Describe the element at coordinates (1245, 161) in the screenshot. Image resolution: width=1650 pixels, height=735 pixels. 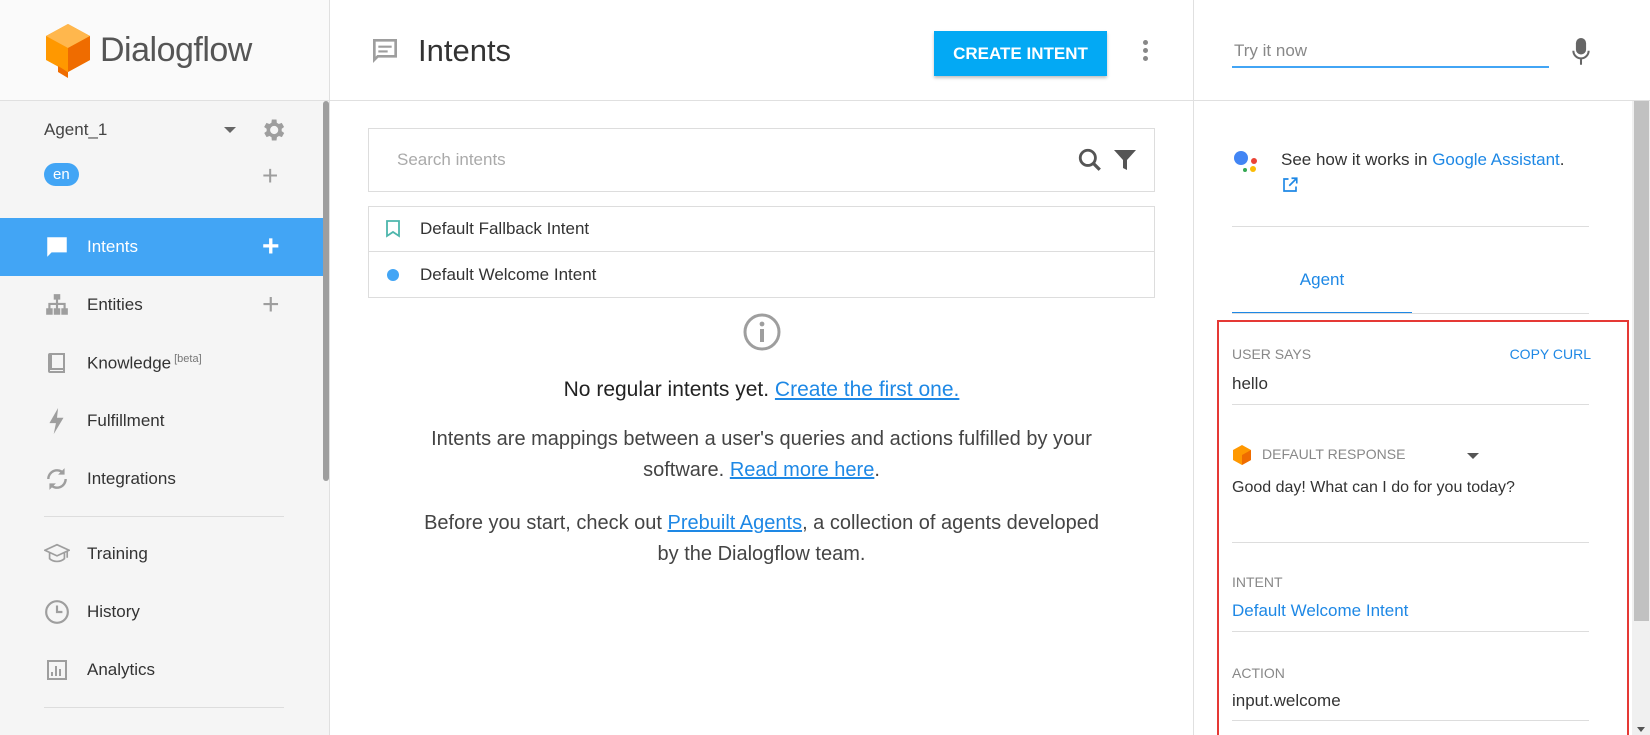
I see `google-assistant-icon` at that location.